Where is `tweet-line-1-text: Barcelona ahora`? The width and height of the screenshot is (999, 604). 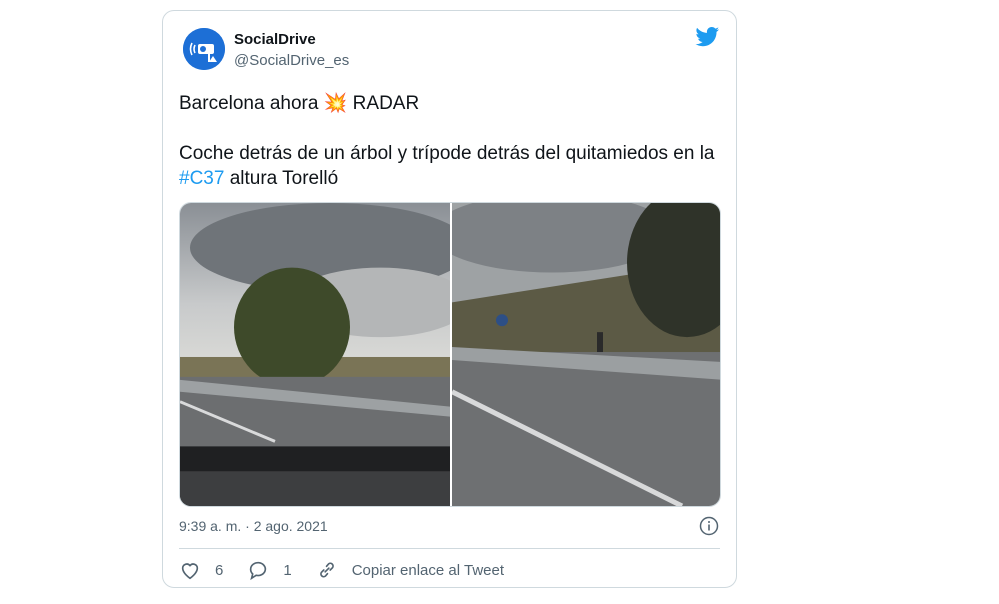 tweet-line-1-text: Barcelona ahora is located at coordinates (249, 103).